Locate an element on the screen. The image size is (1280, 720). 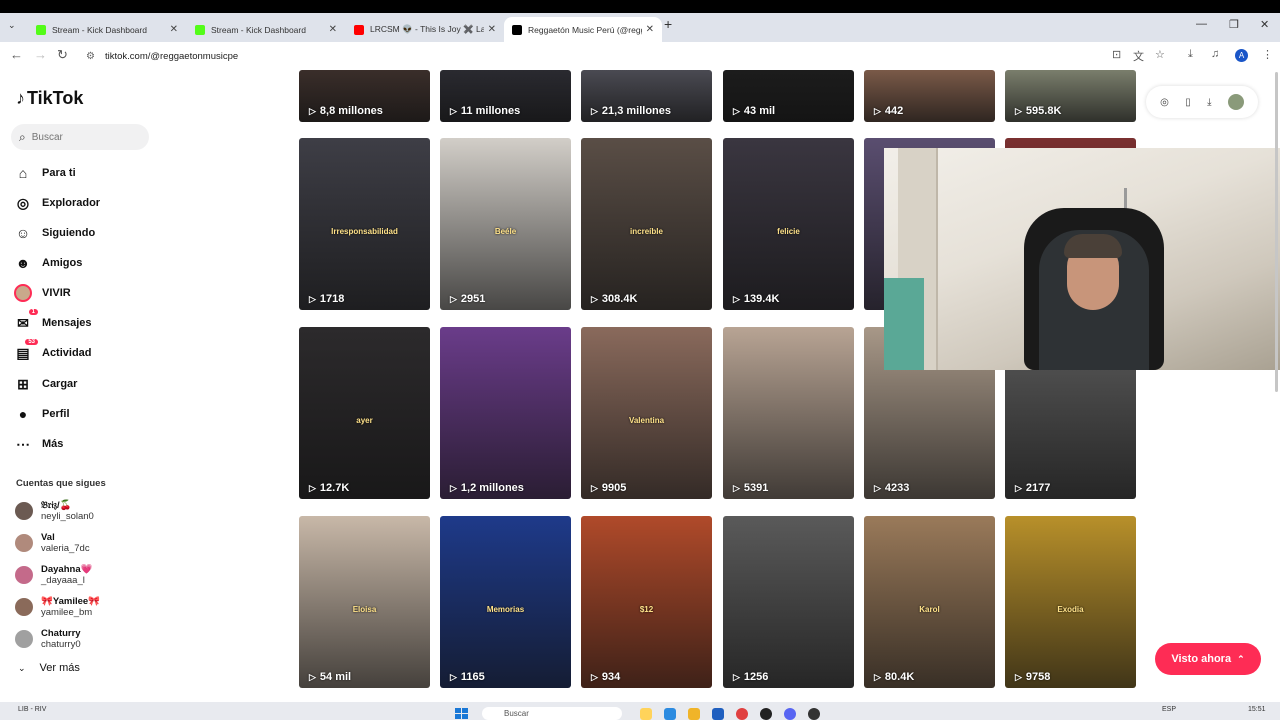
video-card: Karol ▷ 80.4K is located at coordinates (929, 602).